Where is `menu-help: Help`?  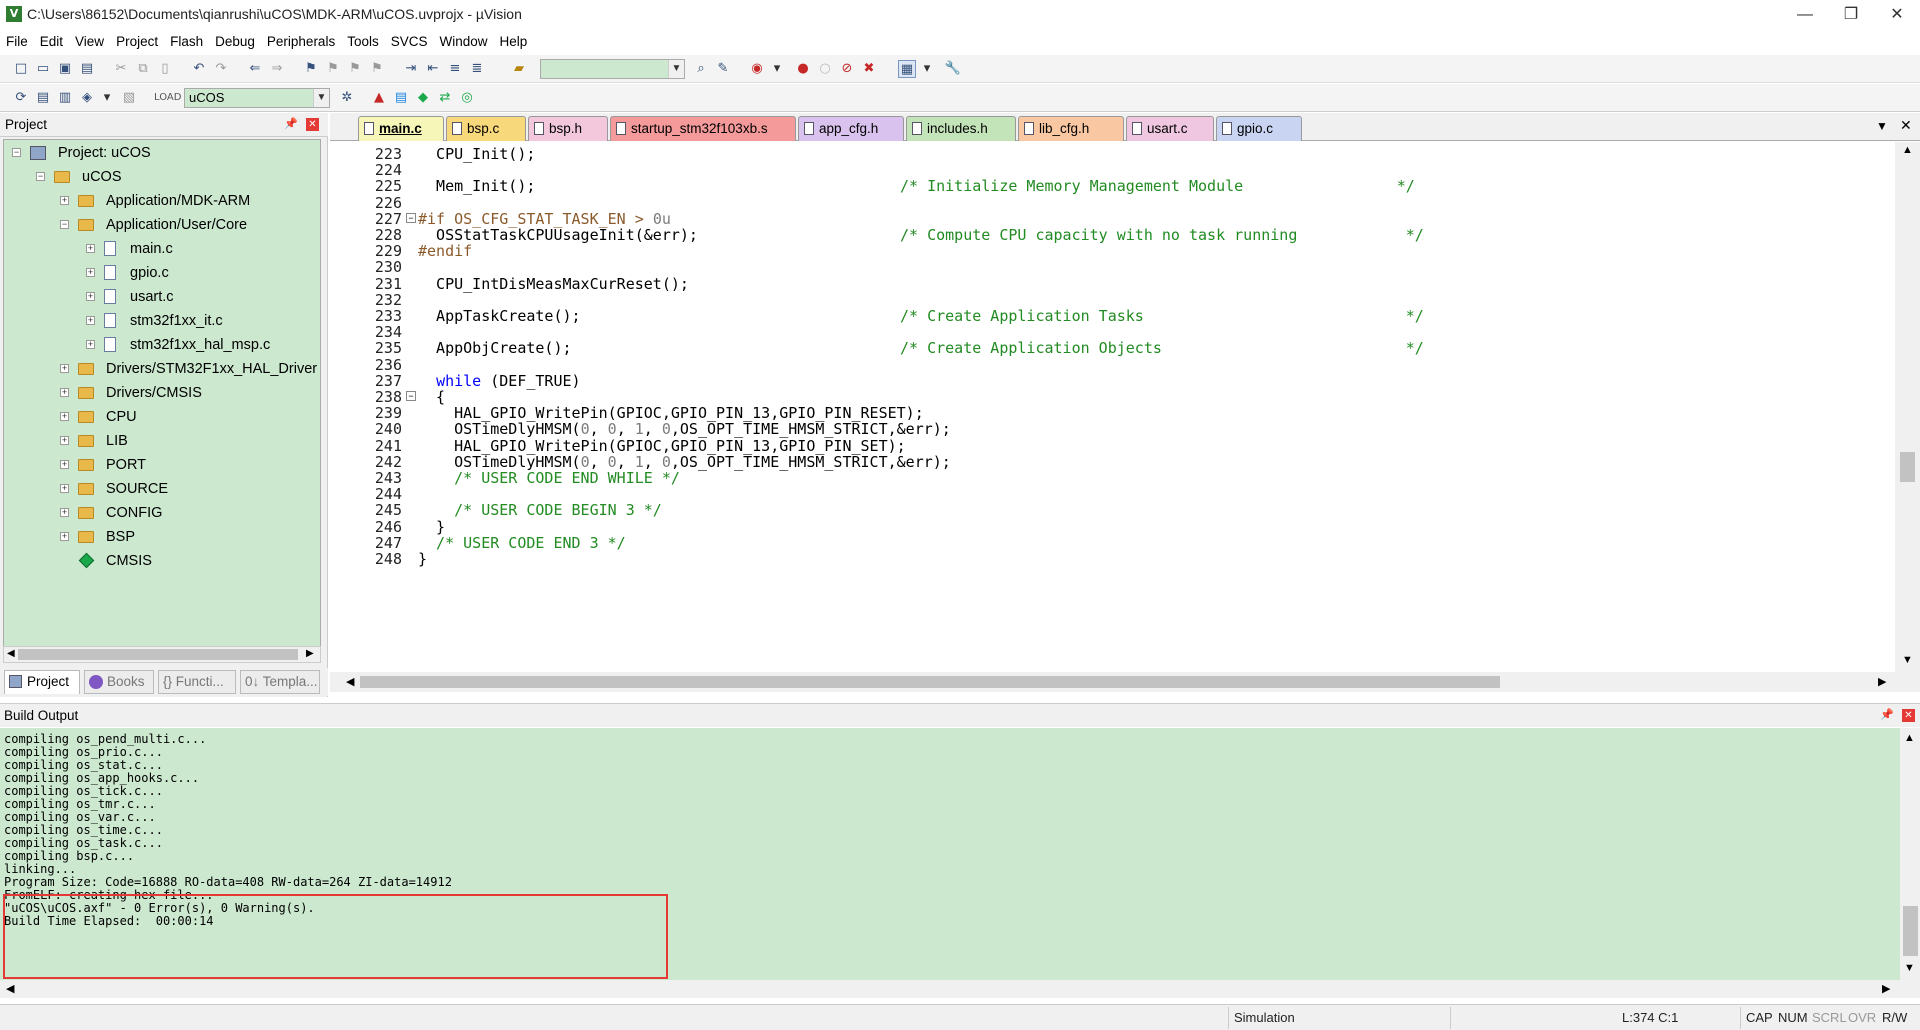
menu-help: Help is located at coordinates (514, 42).